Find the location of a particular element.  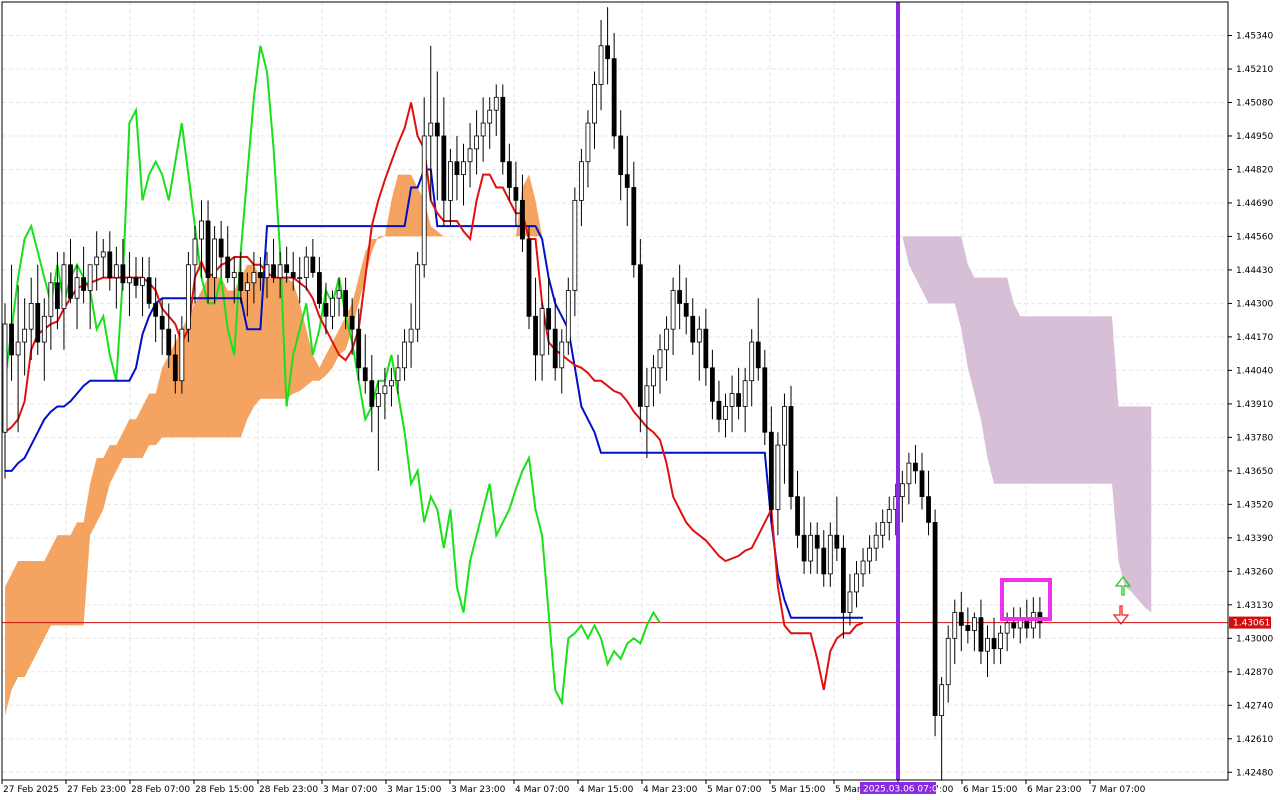

x-tick-label: 5 Mar 07:00 is located at coordinates (734, 790).